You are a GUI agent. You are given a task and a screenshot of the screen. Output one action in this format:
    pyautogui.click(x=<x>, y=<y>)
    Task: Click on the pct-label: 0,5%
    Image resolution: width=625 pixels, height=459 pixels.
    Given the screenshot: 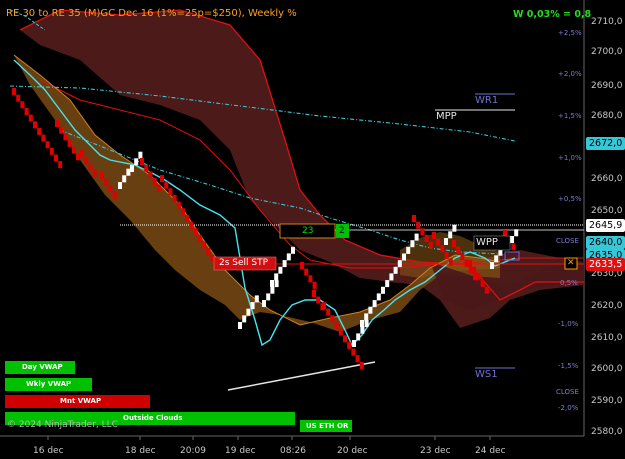 What is the action you would take?
    pyautogui.click(x=569, y=283)
    